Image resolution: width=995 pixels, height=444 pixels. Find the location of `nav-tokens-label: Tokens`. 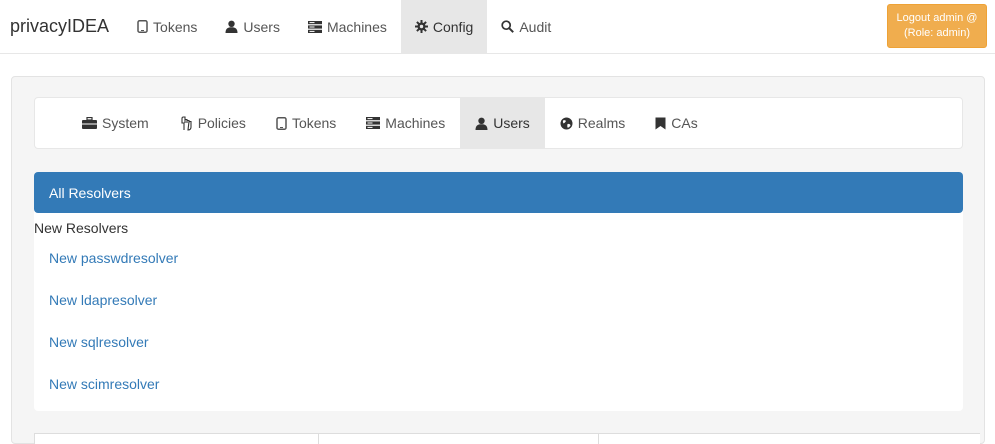

nav-tokens-label: Tokens is located at coordinates (175, 26).